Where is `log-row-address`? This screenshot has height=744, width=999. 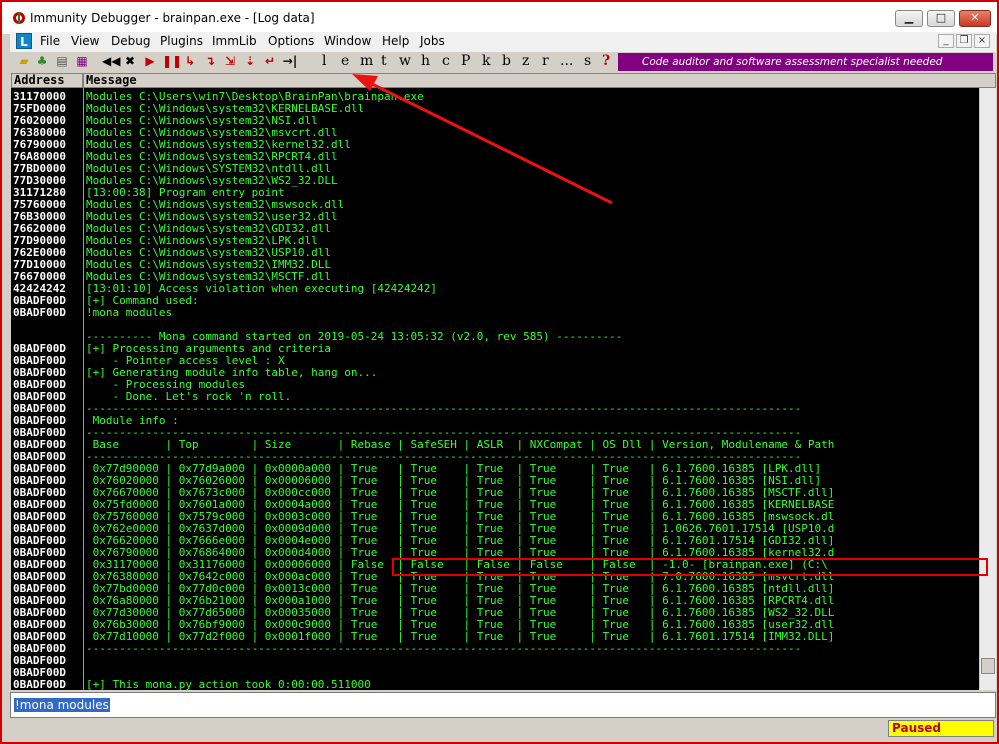
log-row-address is located at coordinates (48, 325).